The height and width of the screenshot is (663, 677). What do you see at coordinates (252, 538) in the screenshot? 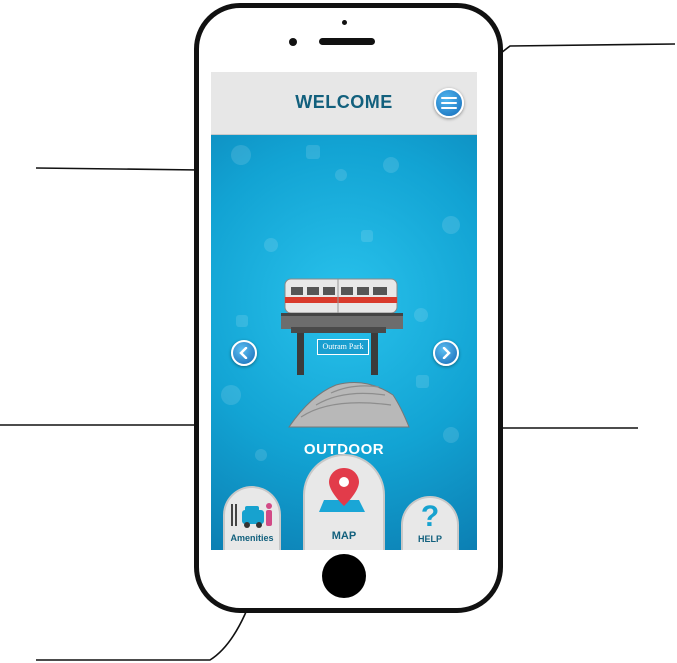
I see `amenities-label: Amenities` at bounding box center [252, 538].